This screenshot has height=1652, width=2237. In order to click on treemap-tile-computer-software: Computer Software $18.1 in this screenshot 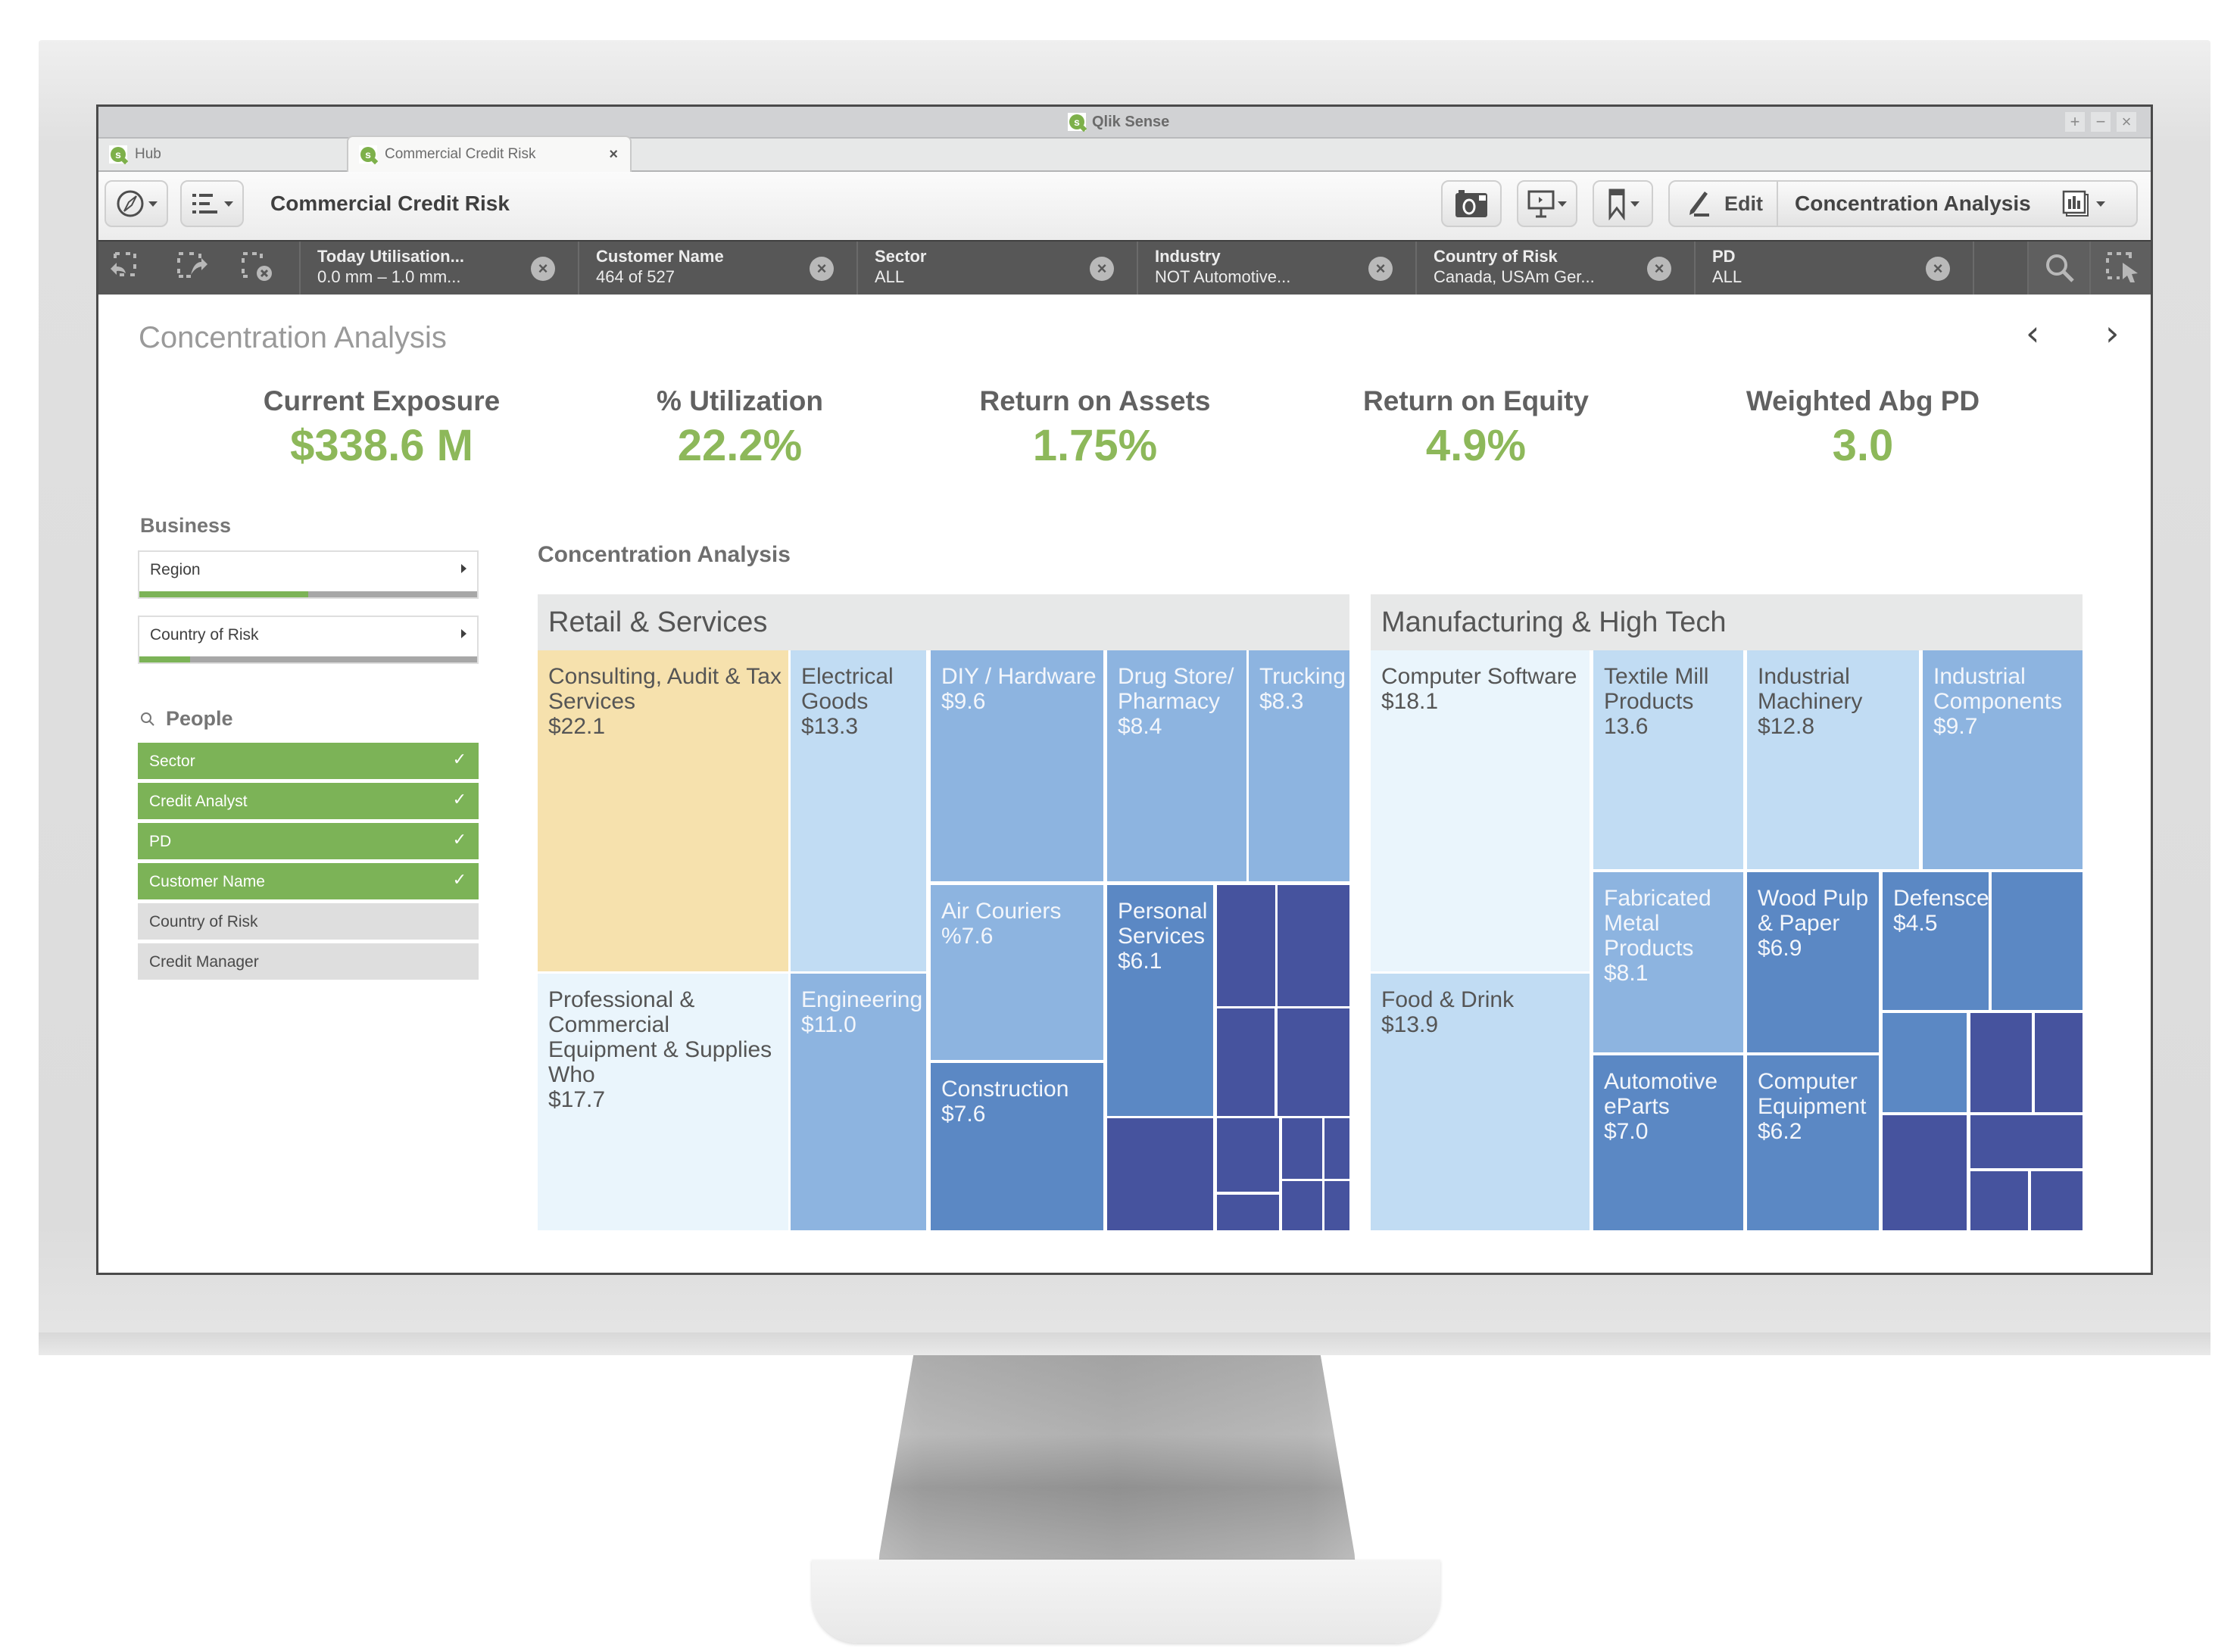, I will do `click(1481, 810)`.